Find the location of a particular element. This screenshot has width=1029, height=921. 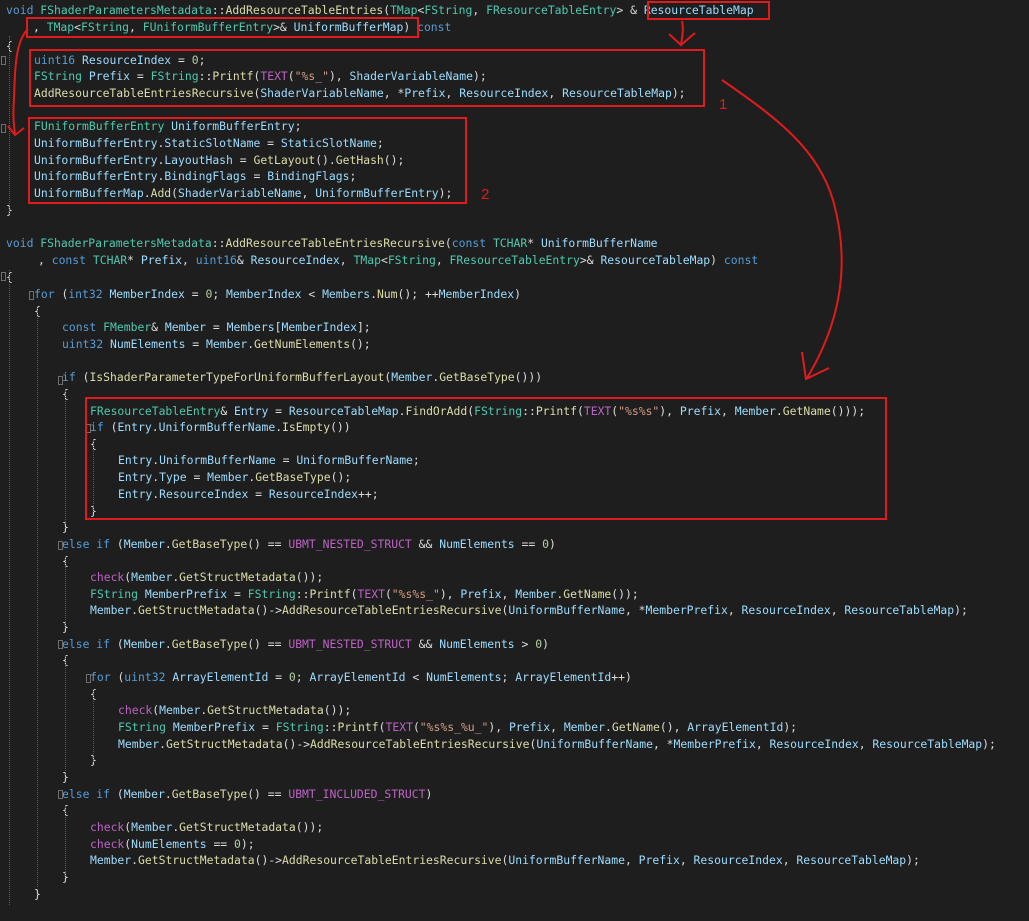

arrow-head-curve is located at coordinates (815, 366).